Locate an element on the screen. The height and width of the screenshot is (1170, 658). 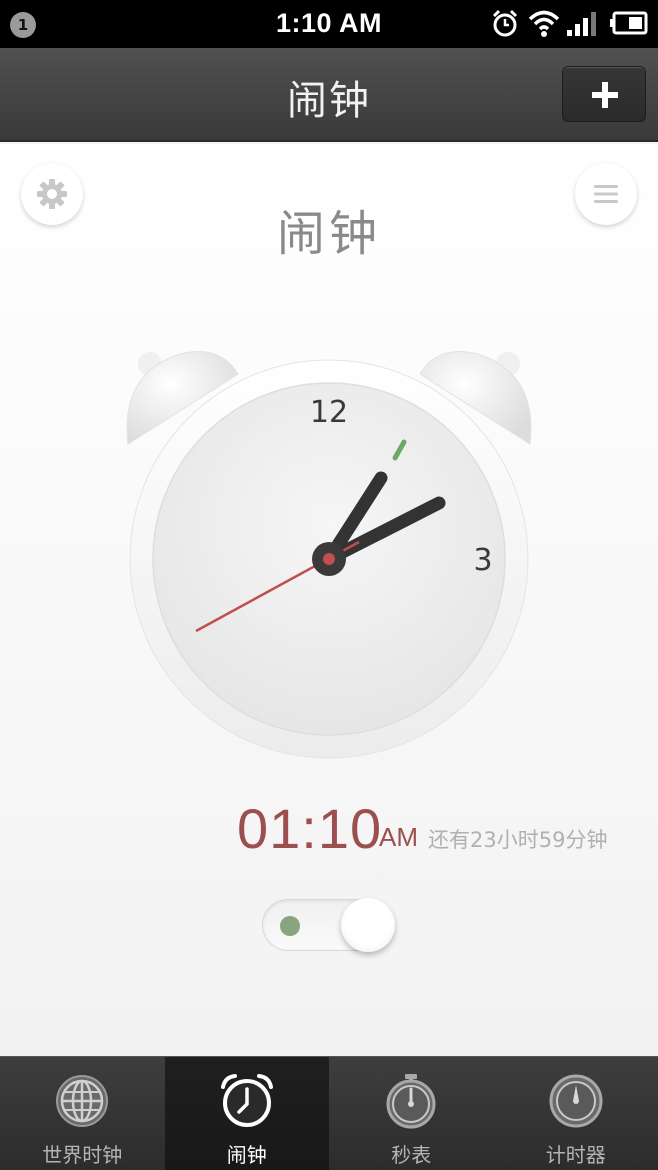
numeral-3: 3 is located at coordinates (482, 560).